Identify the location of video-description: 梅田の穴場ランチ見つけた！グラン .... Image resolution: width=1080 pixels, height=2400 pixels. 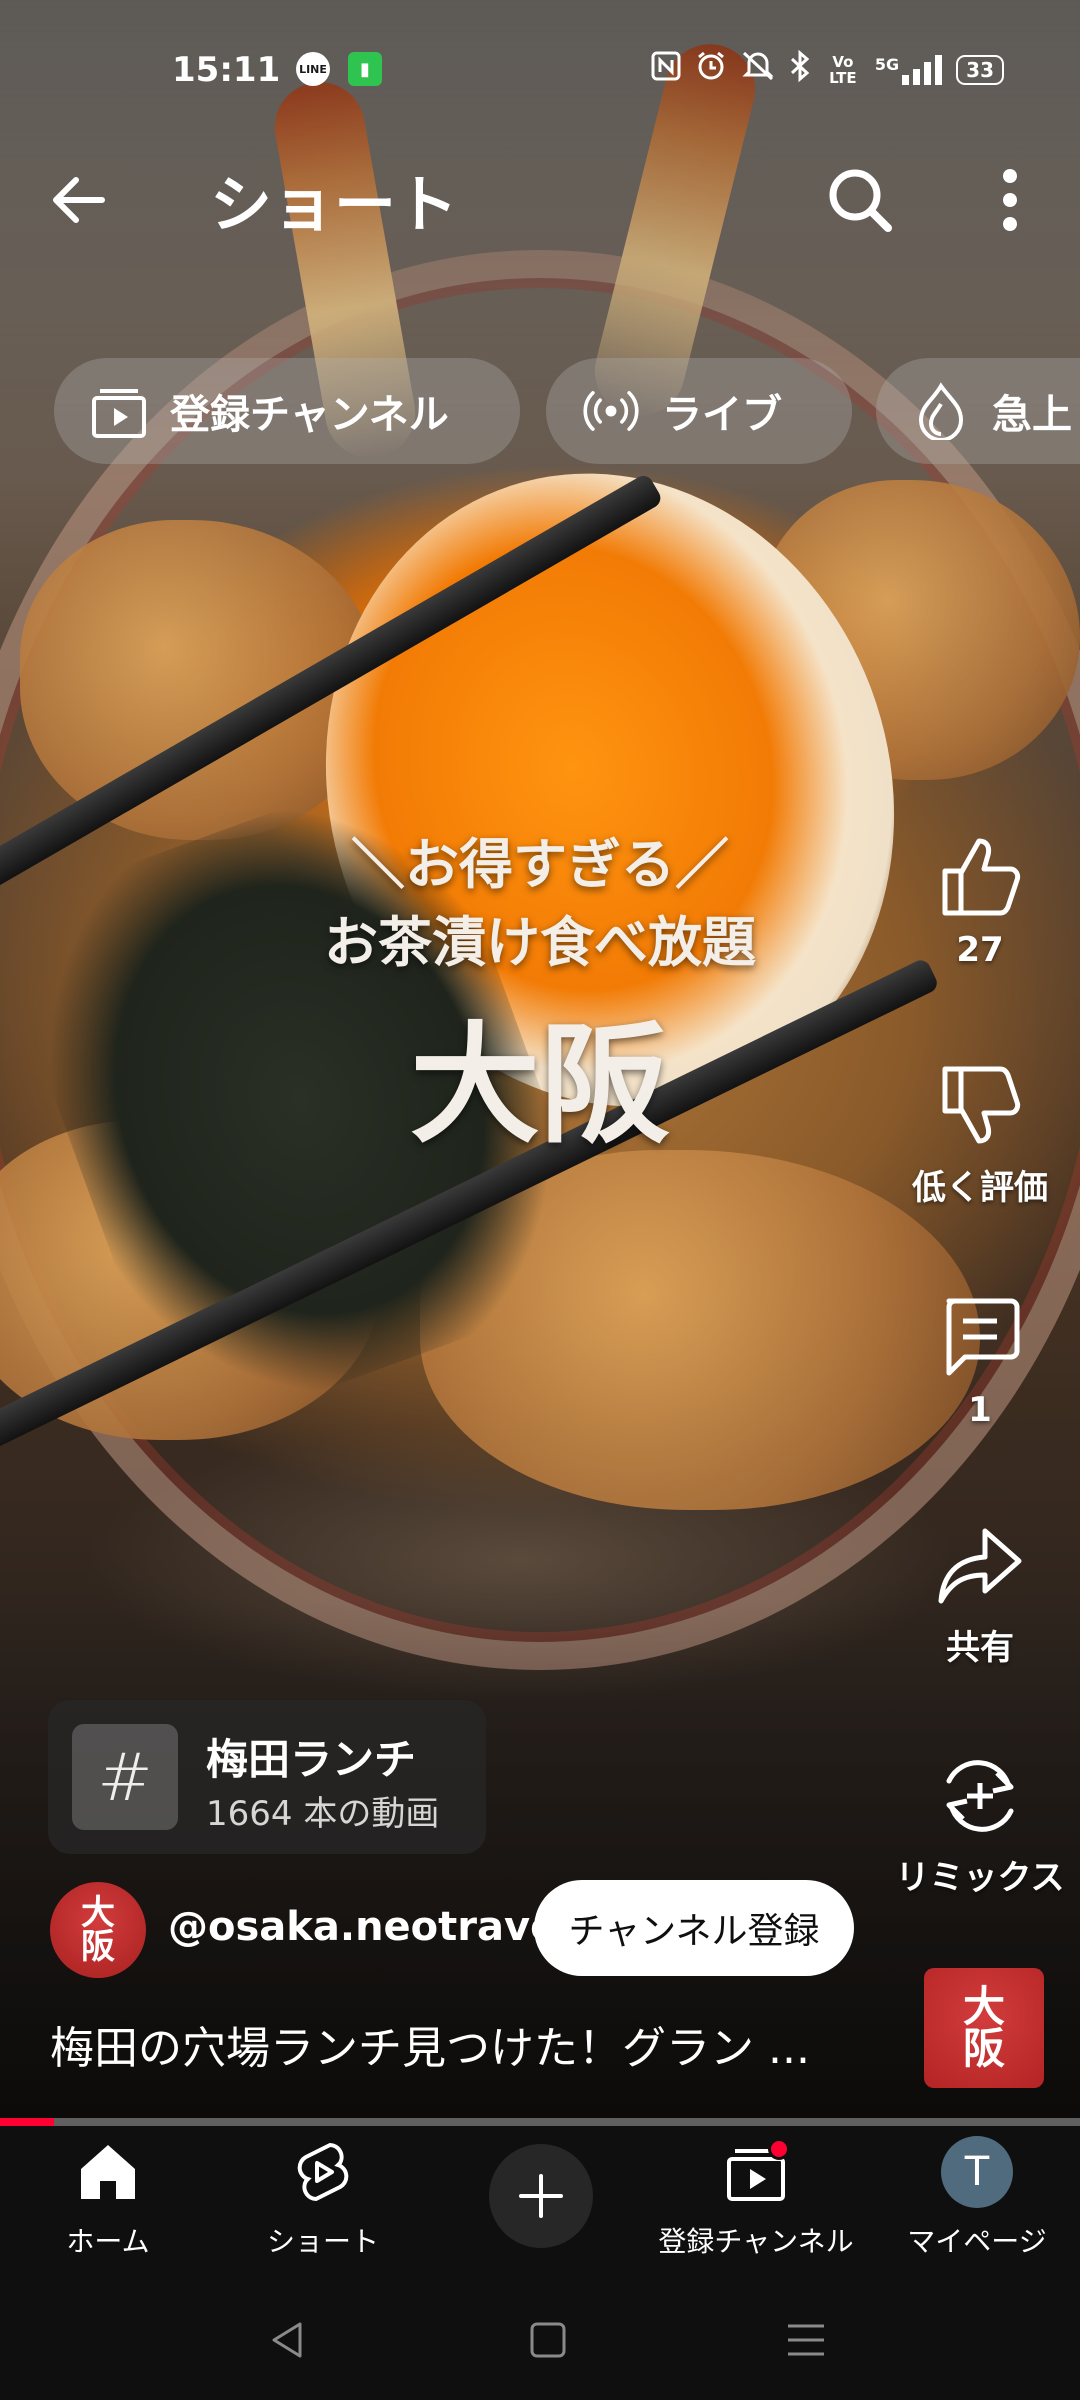
(470, 2044).